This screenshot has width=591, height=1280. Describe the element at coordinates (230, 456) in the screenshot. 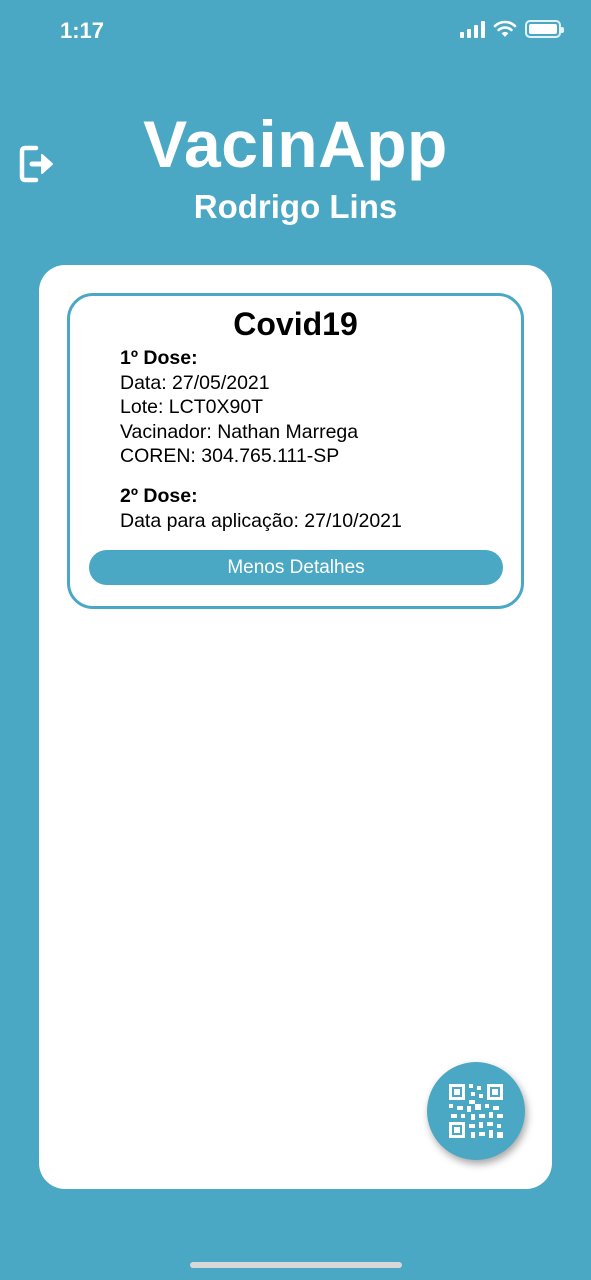

I see `dose1-coren: COREN: 304.765.111-SP` at that location.